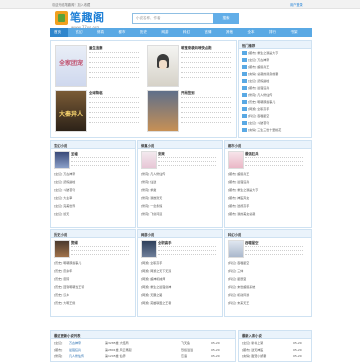 This screenshot has height=362, width=360. What do you see at coordinates (267, 182) in the screenshot?
I see `section-list-item: [都市] 最强狂兵` at bounding box center [267, 182].